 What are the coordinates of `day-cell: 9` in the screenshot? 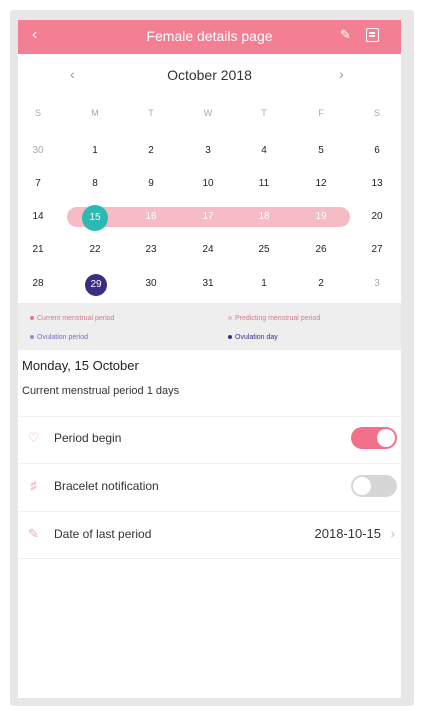 It's located at (151, 184).